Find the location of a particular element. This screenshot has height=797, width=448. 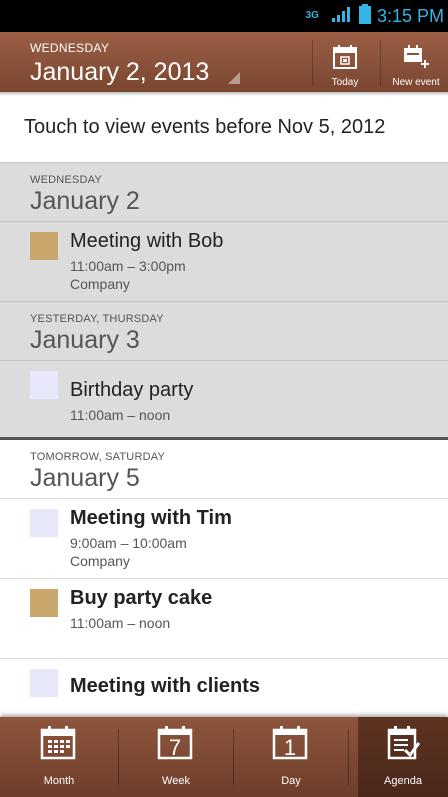

network-type-label: 3G is located at coordinates (312, 15).